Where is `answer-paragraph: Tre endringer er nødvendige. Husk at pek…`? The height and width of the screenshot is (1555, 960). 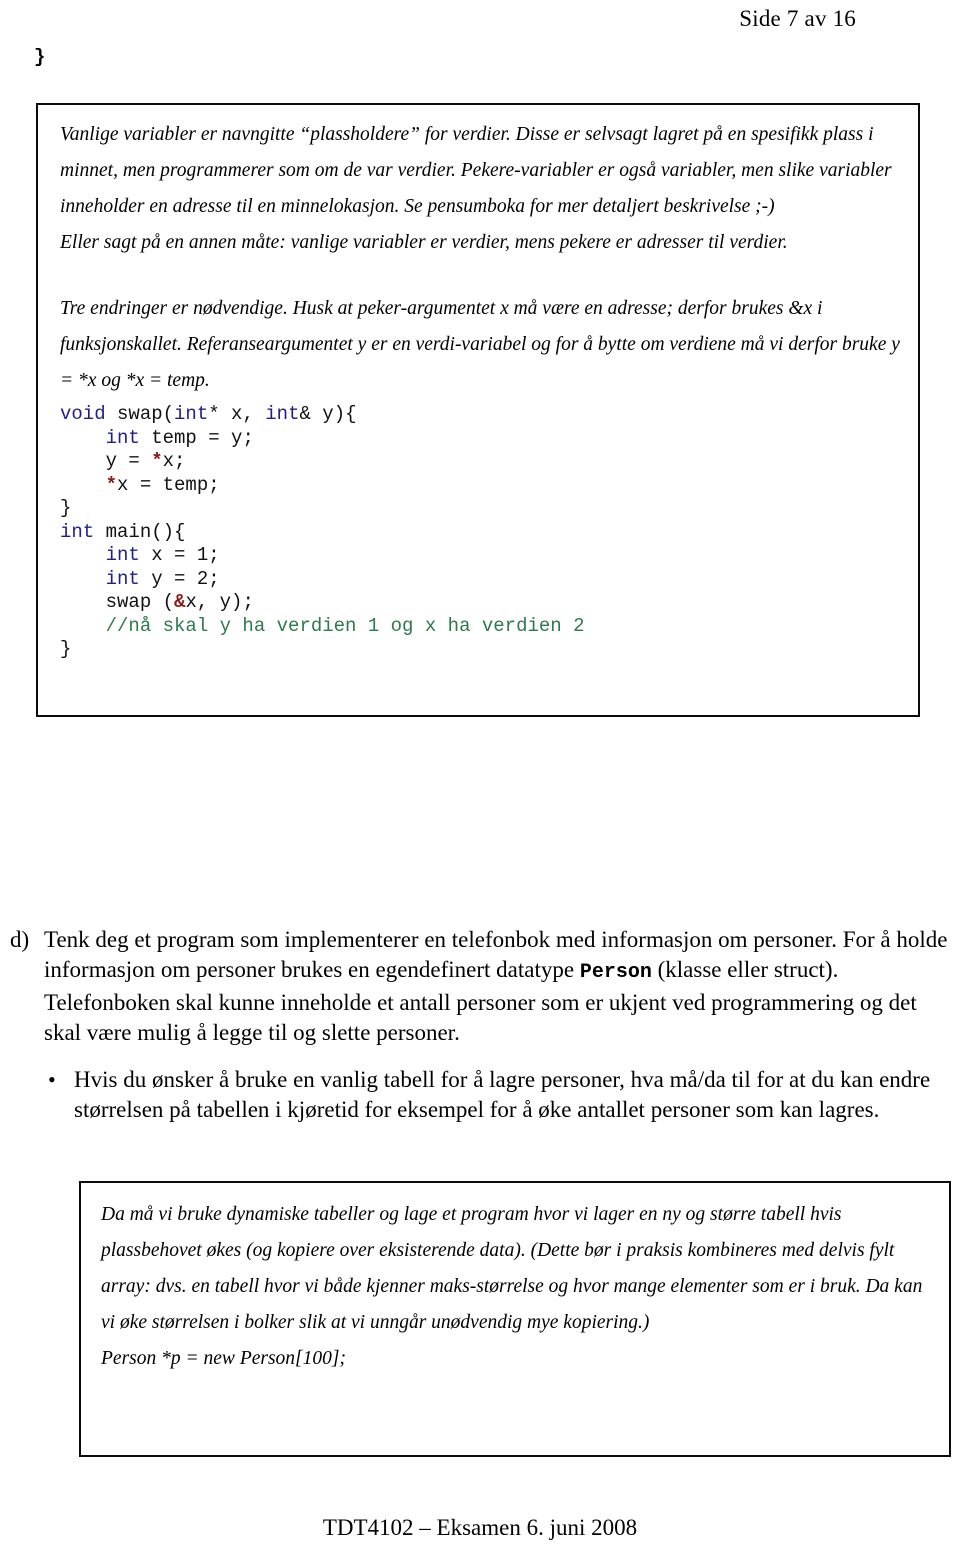
answer-paragraph: Tre endringer er nødvendige. Husk at pek… is located at coordinates (480, 344).